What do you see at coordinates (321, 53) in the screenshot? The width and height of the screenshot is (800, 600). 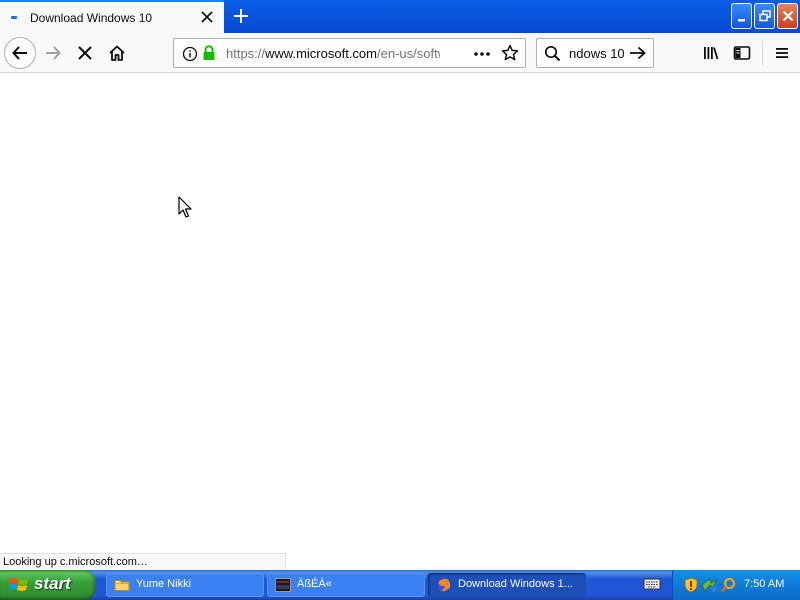 I see `url-host: www.microsoft.com` at bounding box center [321, 53].